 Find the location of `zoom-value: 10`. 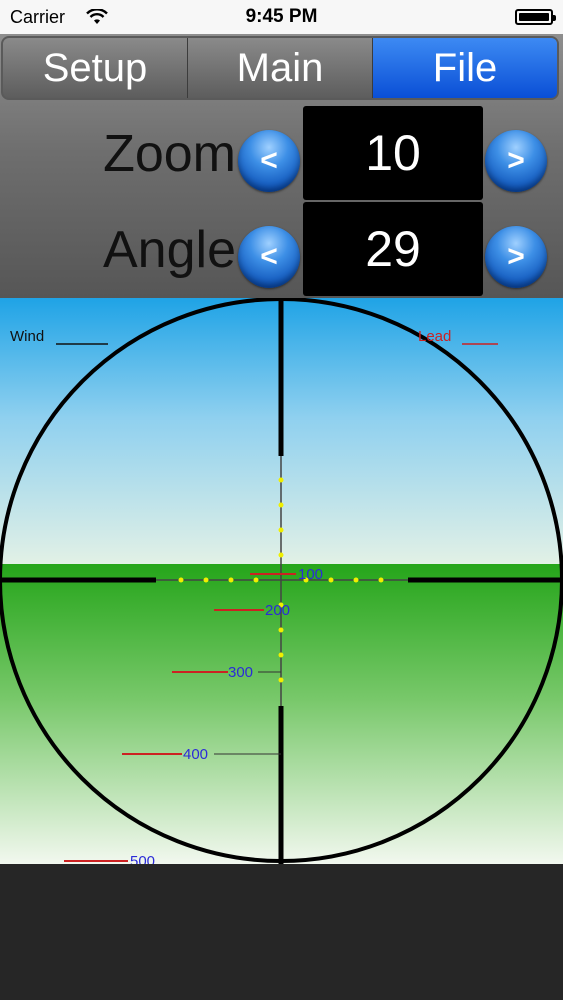

zoom-value: 10 is located at coordinates (393, 153).